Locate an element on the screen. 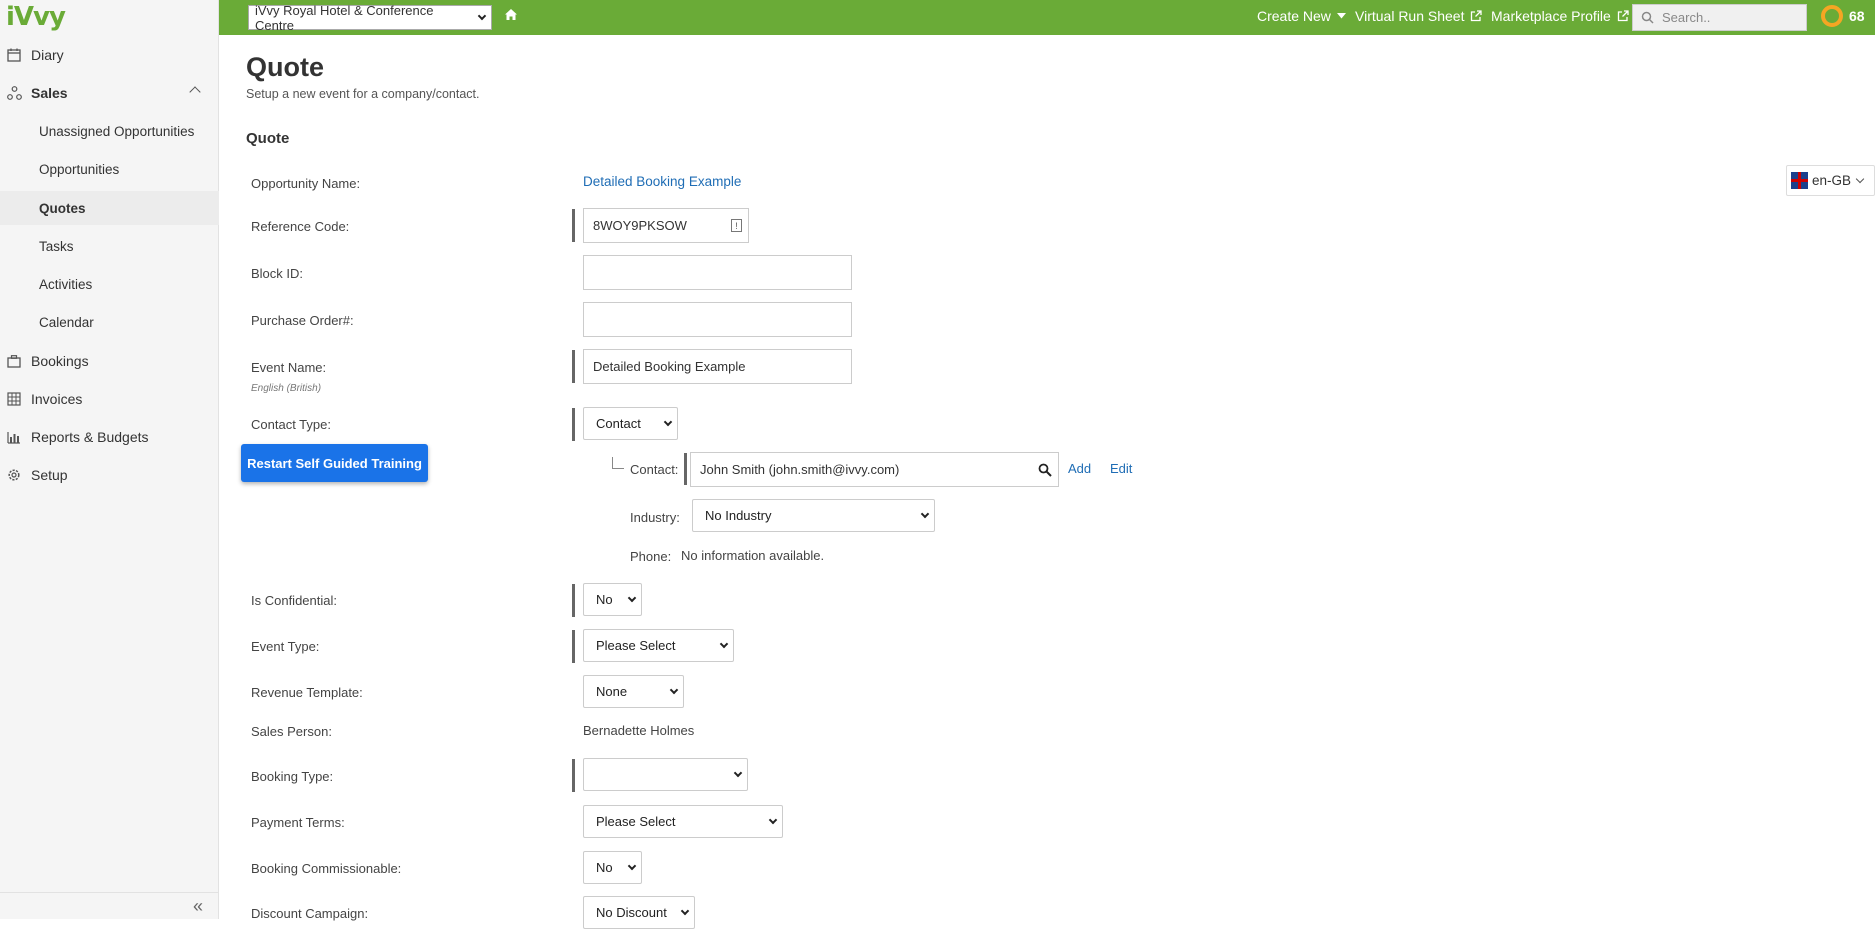 This screenshot has width=1875, height=929. virtual-run-sheet-link: Virtual Run Sheet is located at coordinates (1419, 16).